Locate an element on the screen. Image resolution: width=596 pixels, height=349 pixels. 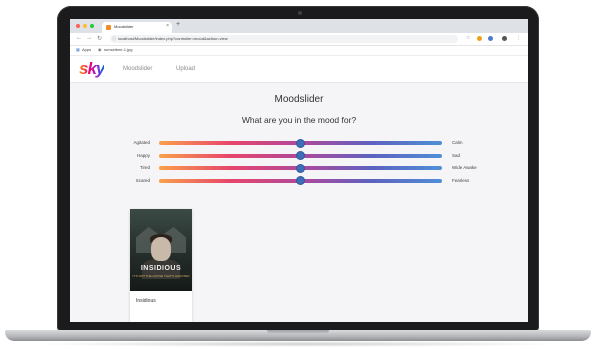
slider-right-label: Fearless is located at coordinates (461, 180).